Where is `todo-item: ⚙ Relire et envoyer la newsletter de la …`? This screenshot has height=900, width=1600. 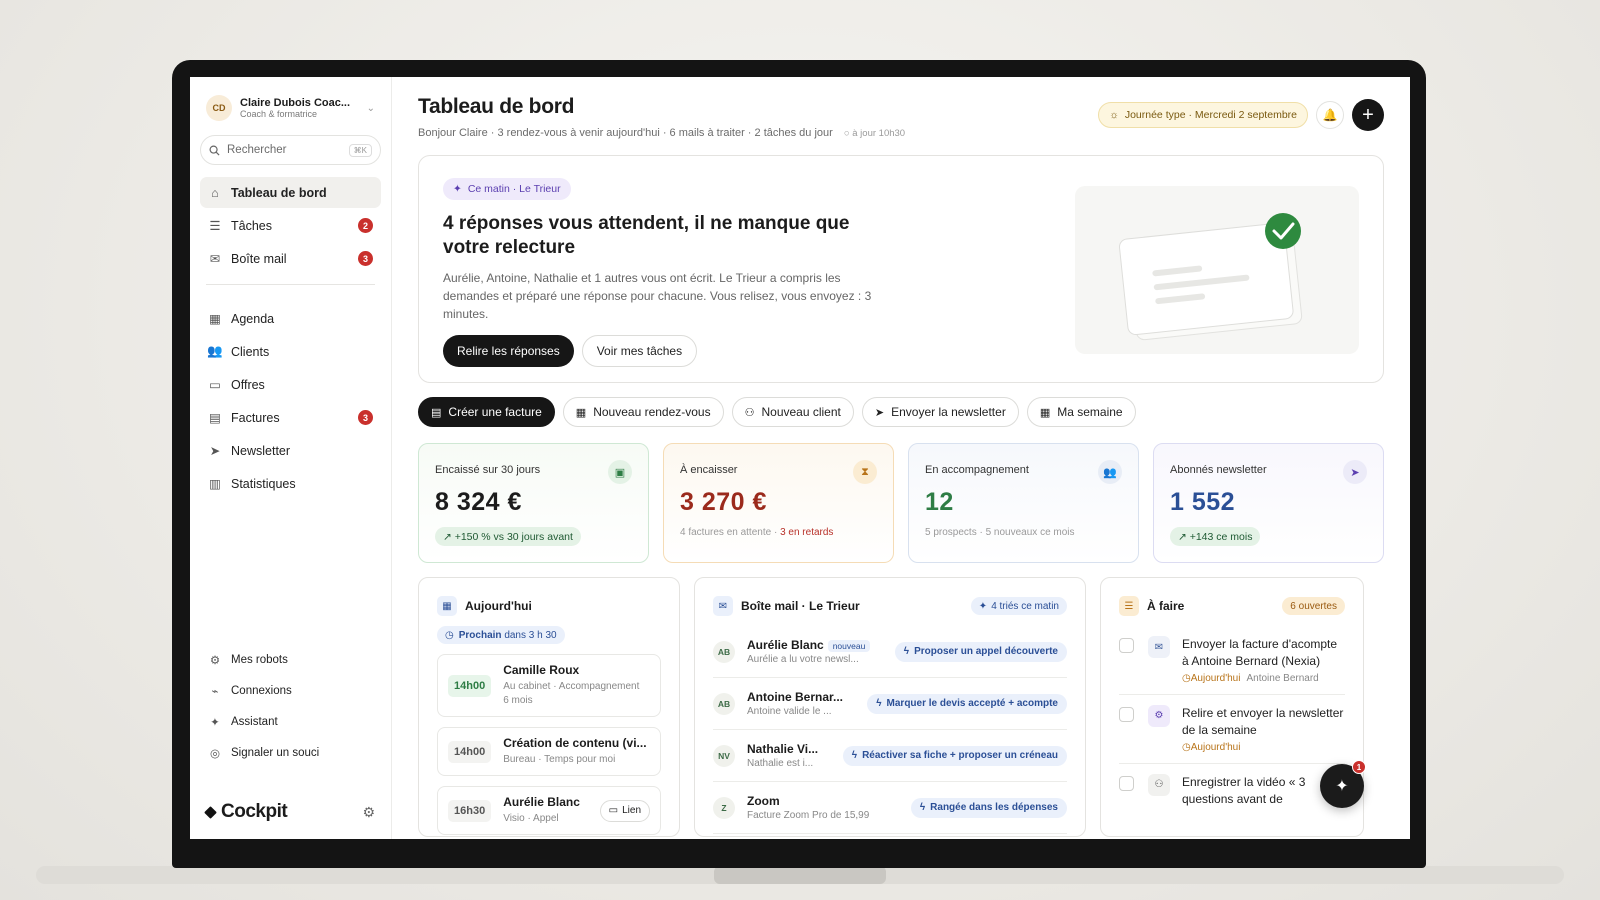
todo-item: ⚙ Relire et envoyer la newsletter de la … is located at coordinates (1232, 729).